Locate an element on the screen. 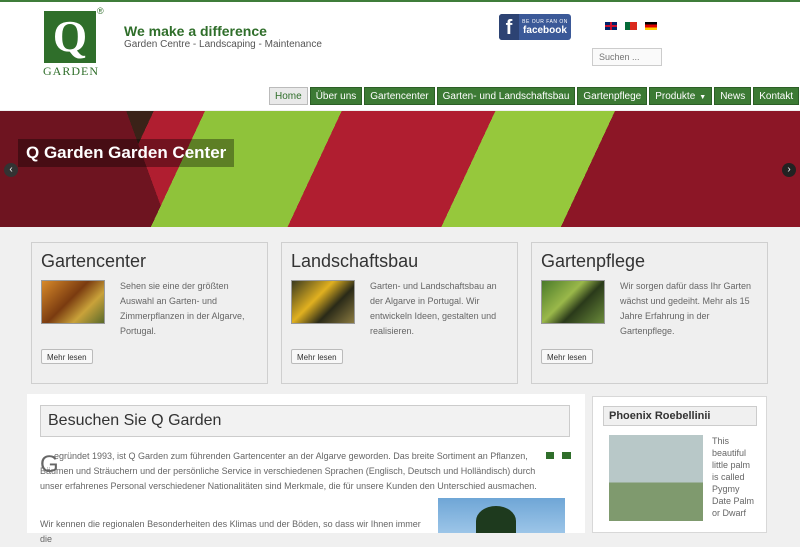 This screenshot has width=800, height=547. flag-english-icon is located at coordinates (611, 26).